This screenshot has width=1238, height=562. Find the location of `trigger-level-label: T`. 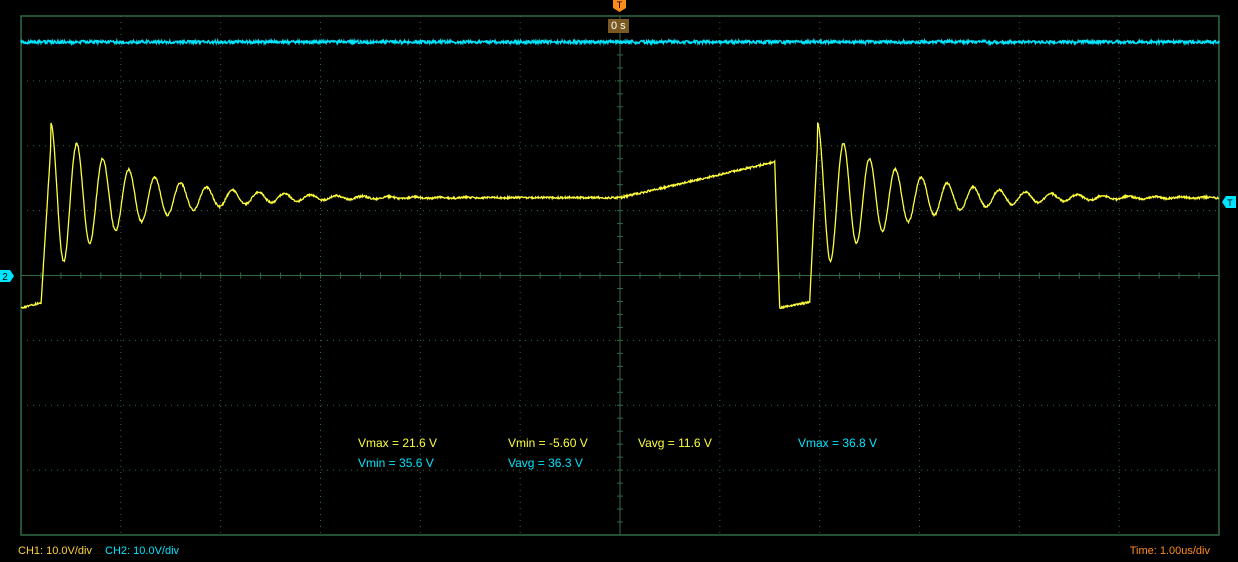

trigger-level-label: T is located at coordinates (1230, 203).